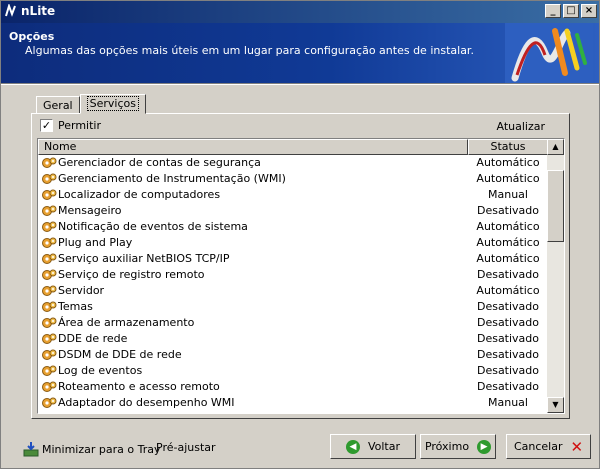 The image size is (600, 469). I want to click on list-header: Nome Status, so click(293, 147).